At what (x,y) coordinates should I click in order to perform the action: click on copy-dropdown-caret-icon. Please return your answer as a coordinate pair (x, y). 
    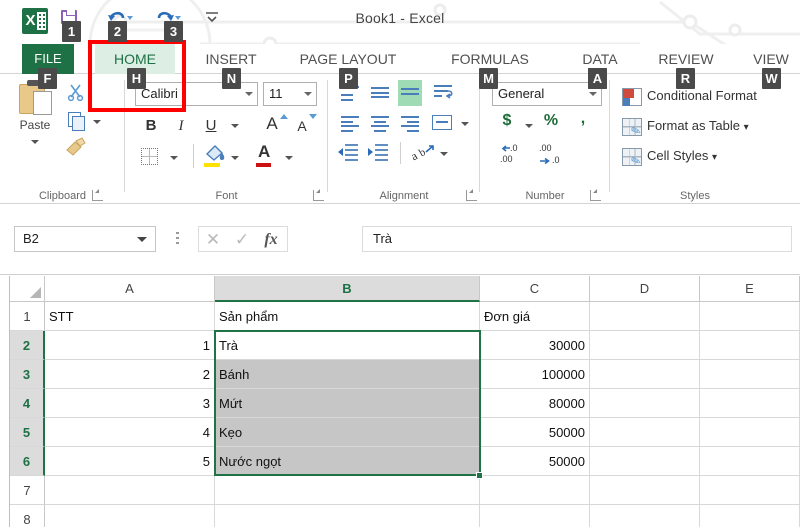
    Looking at the image, I should click on (97, 122).